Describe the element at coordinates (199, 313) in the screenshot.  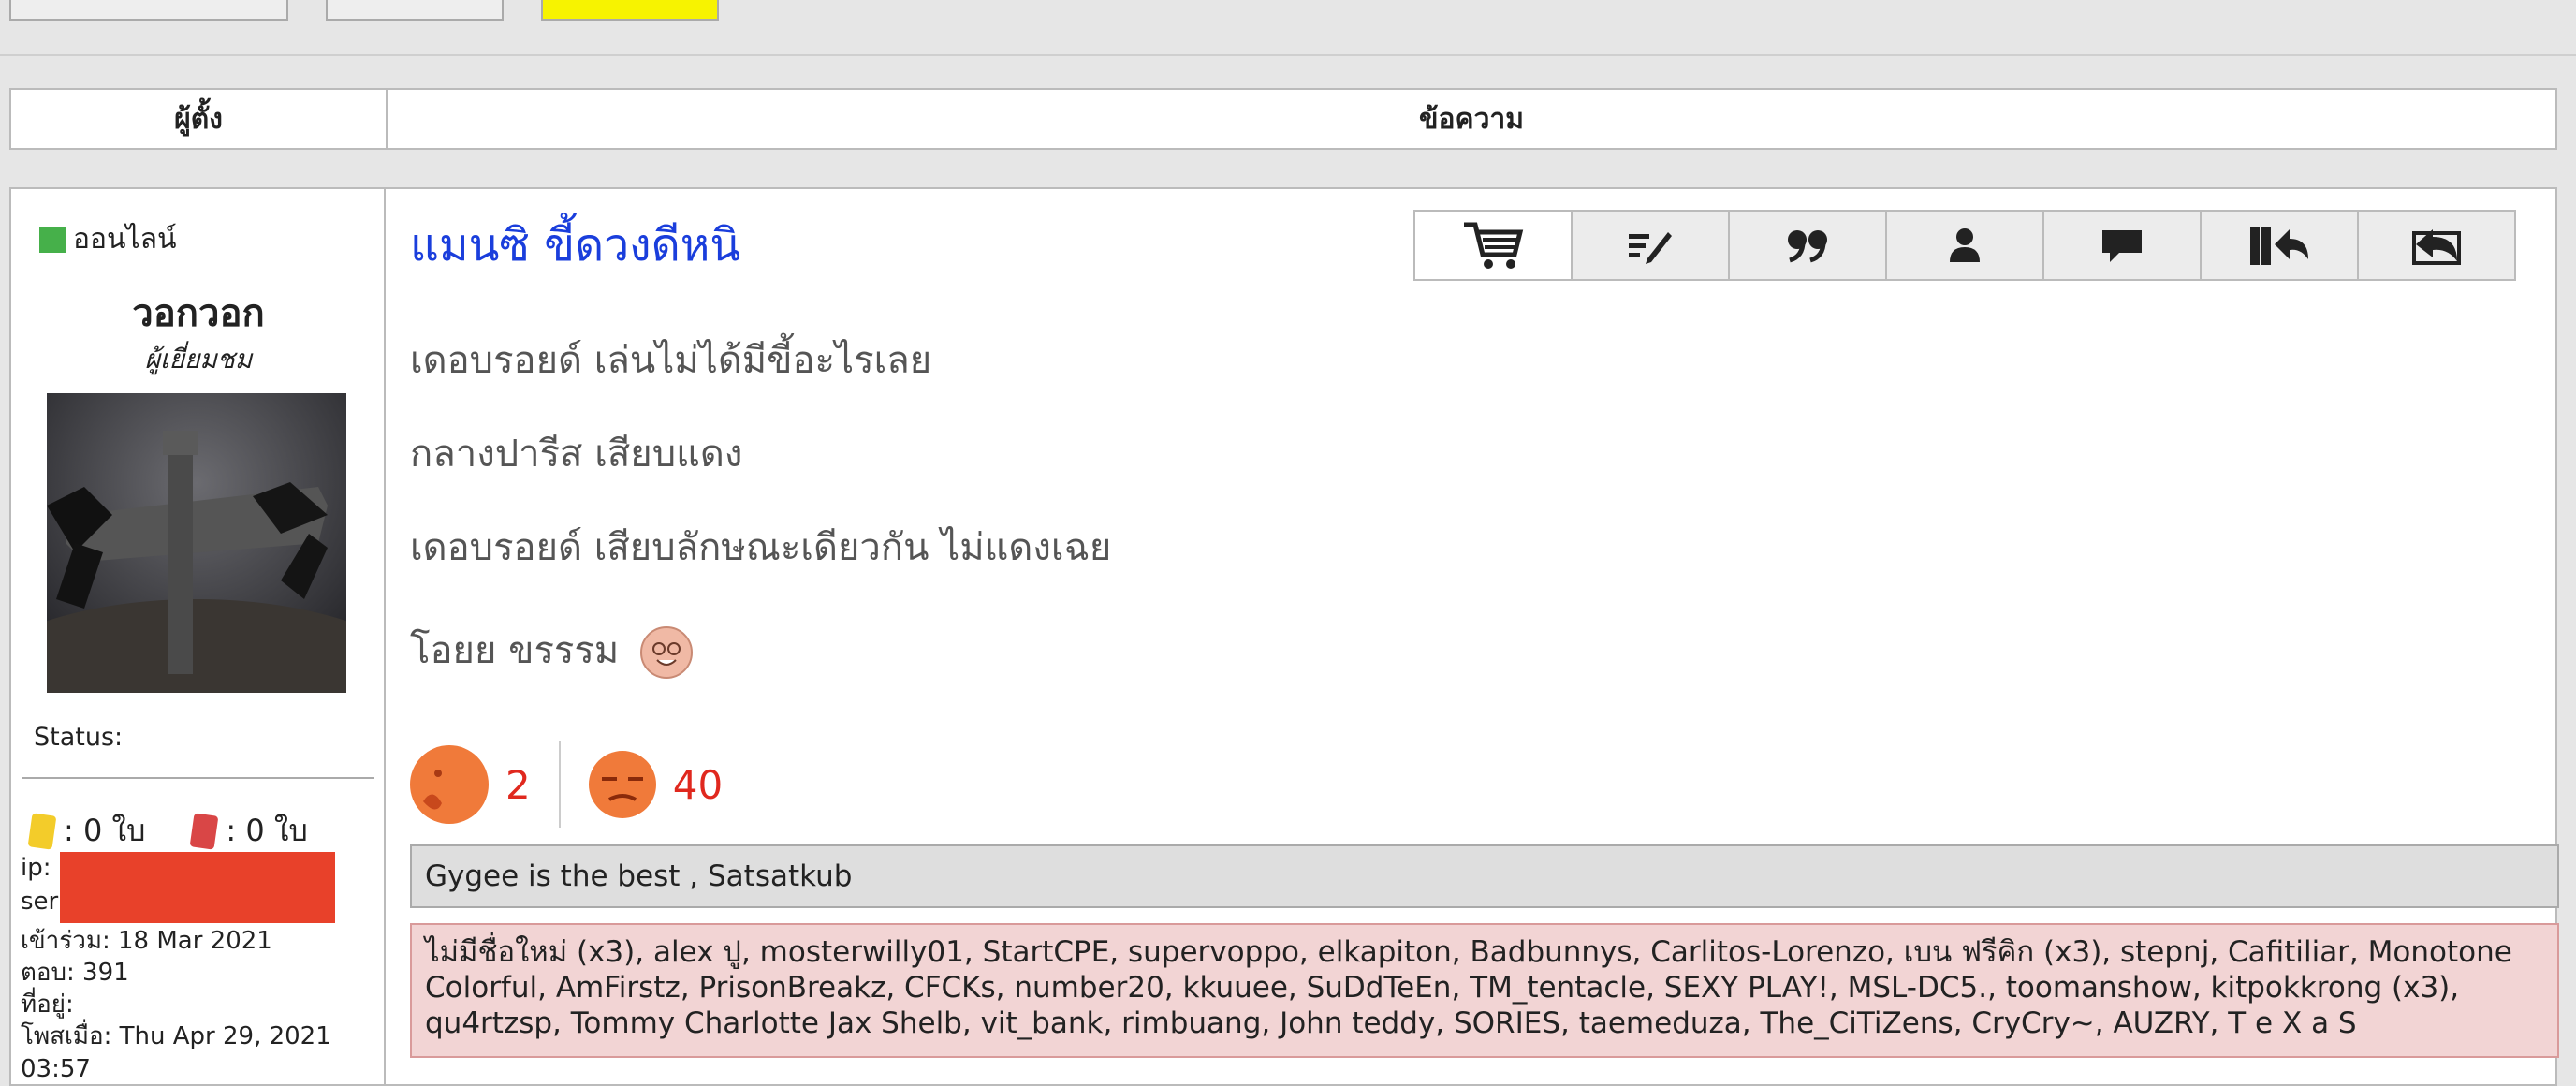
I see `username: วอกวอก` at that location.